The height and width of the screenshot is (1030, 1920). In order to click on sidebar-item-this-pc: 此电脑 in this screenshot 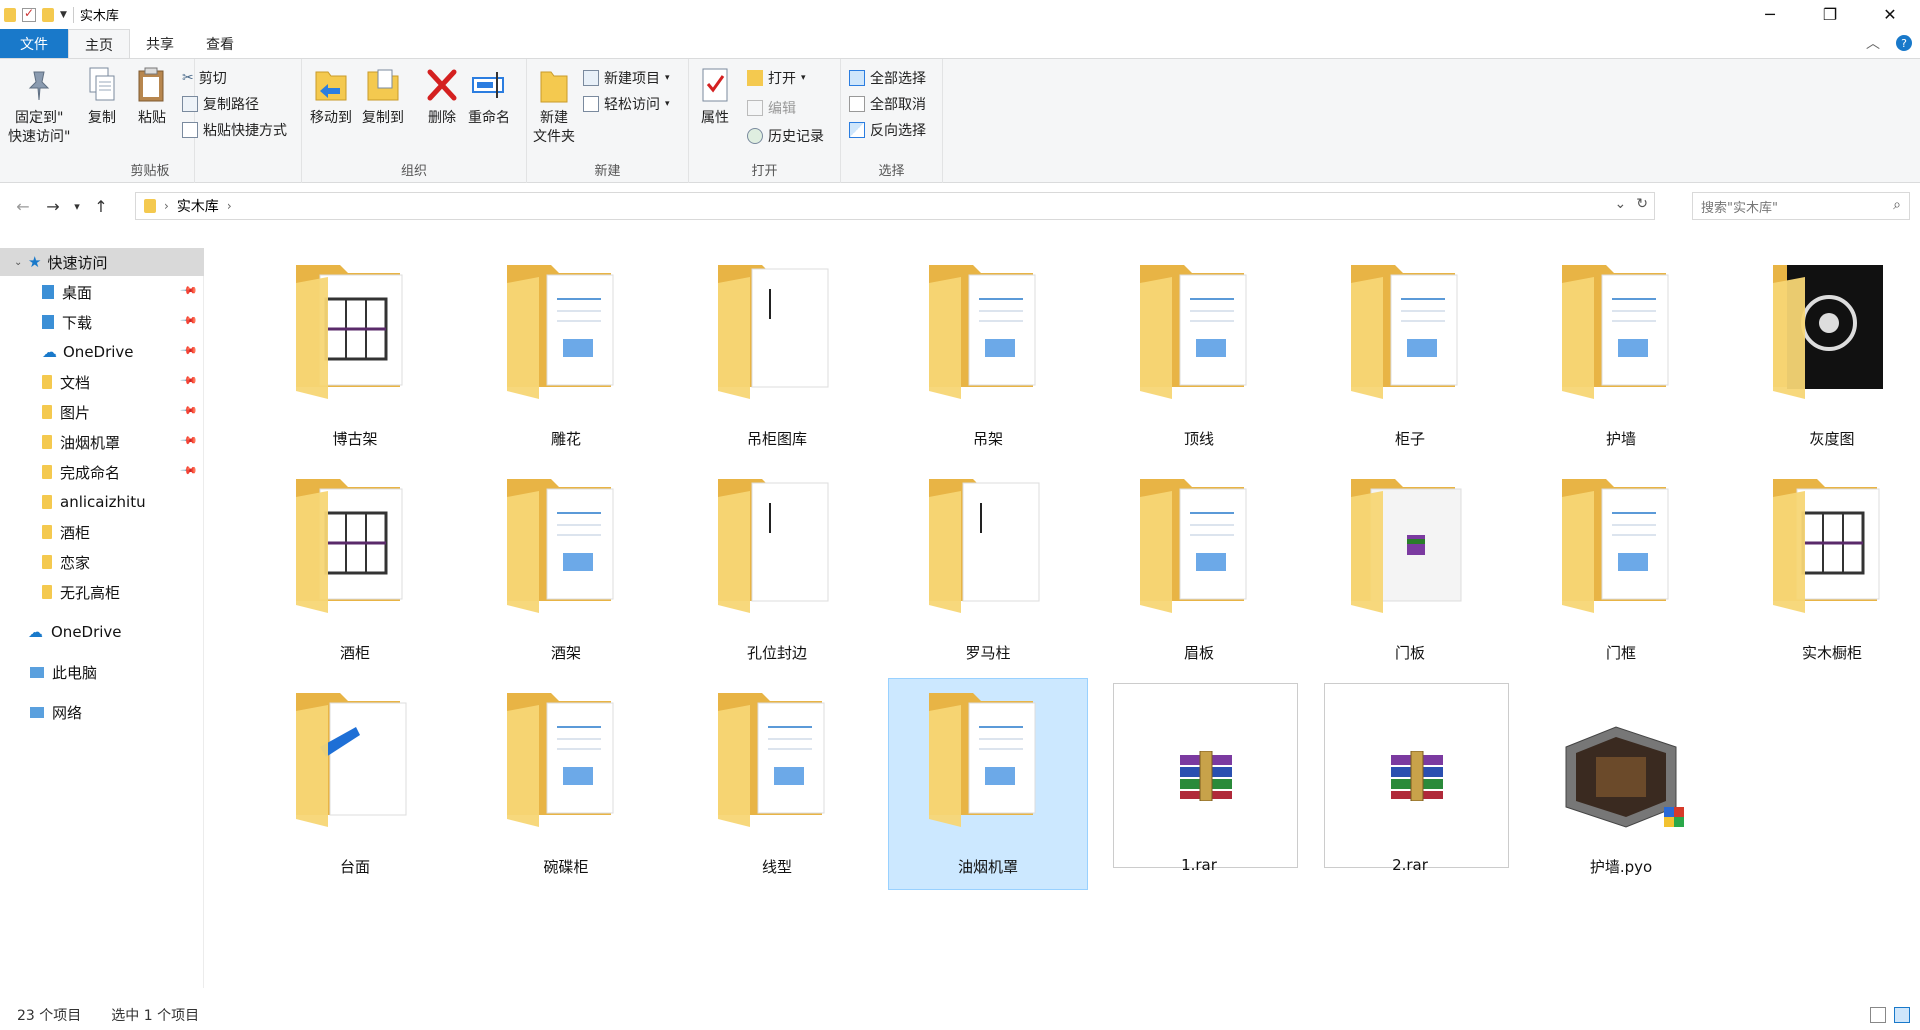, I will do `click(102, 672)`.